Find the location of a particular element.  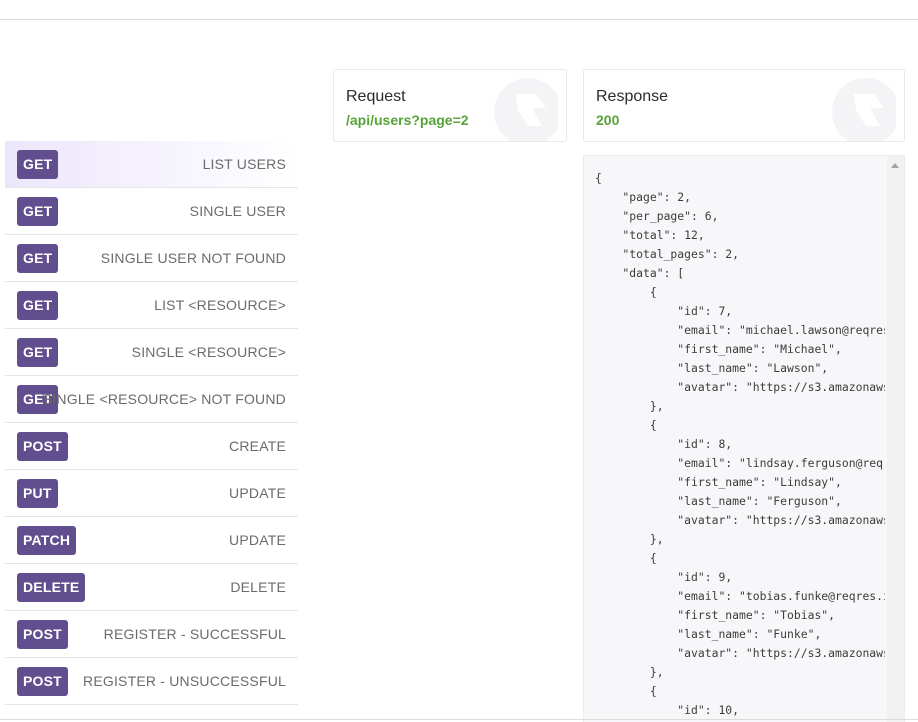

code-line: "last_name": "Funke", is located at coordinates (708, 634).